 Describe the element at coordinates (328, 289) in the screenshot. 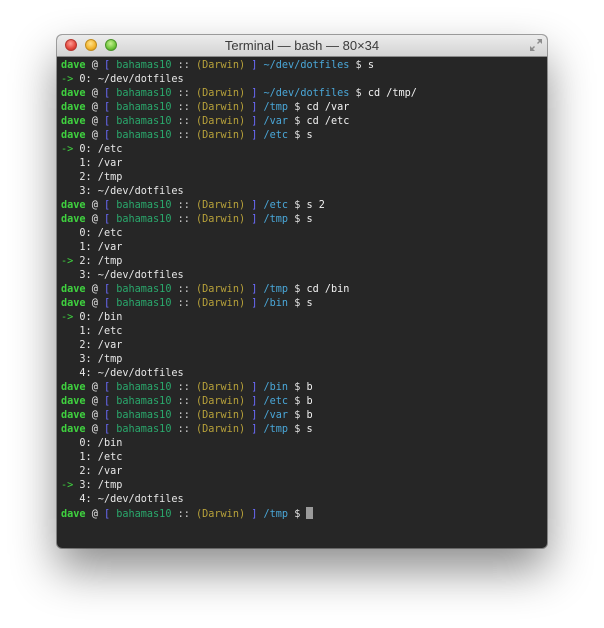

I see `command-text: cd /bin` at that location.